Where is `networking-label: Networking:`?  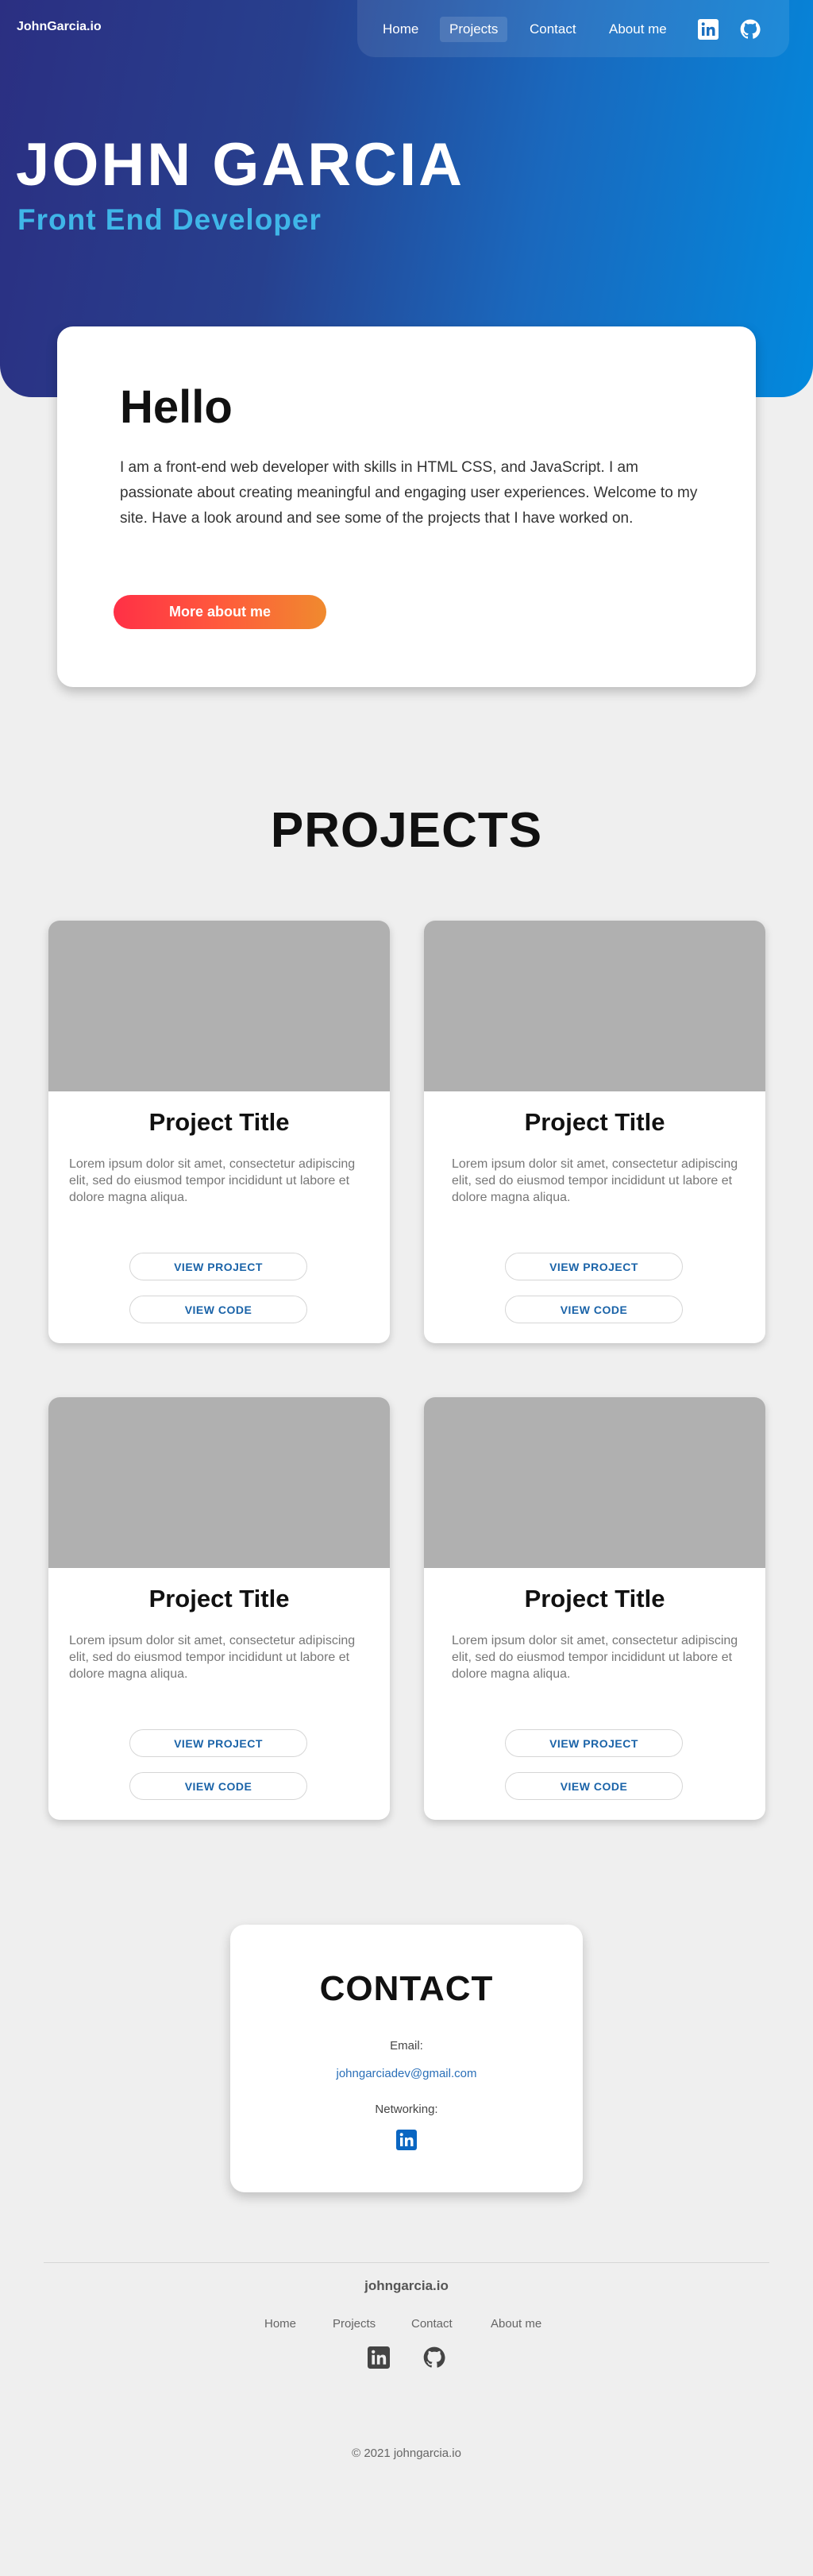
networking-label: Networking: is located at coordinates (406, 2109).